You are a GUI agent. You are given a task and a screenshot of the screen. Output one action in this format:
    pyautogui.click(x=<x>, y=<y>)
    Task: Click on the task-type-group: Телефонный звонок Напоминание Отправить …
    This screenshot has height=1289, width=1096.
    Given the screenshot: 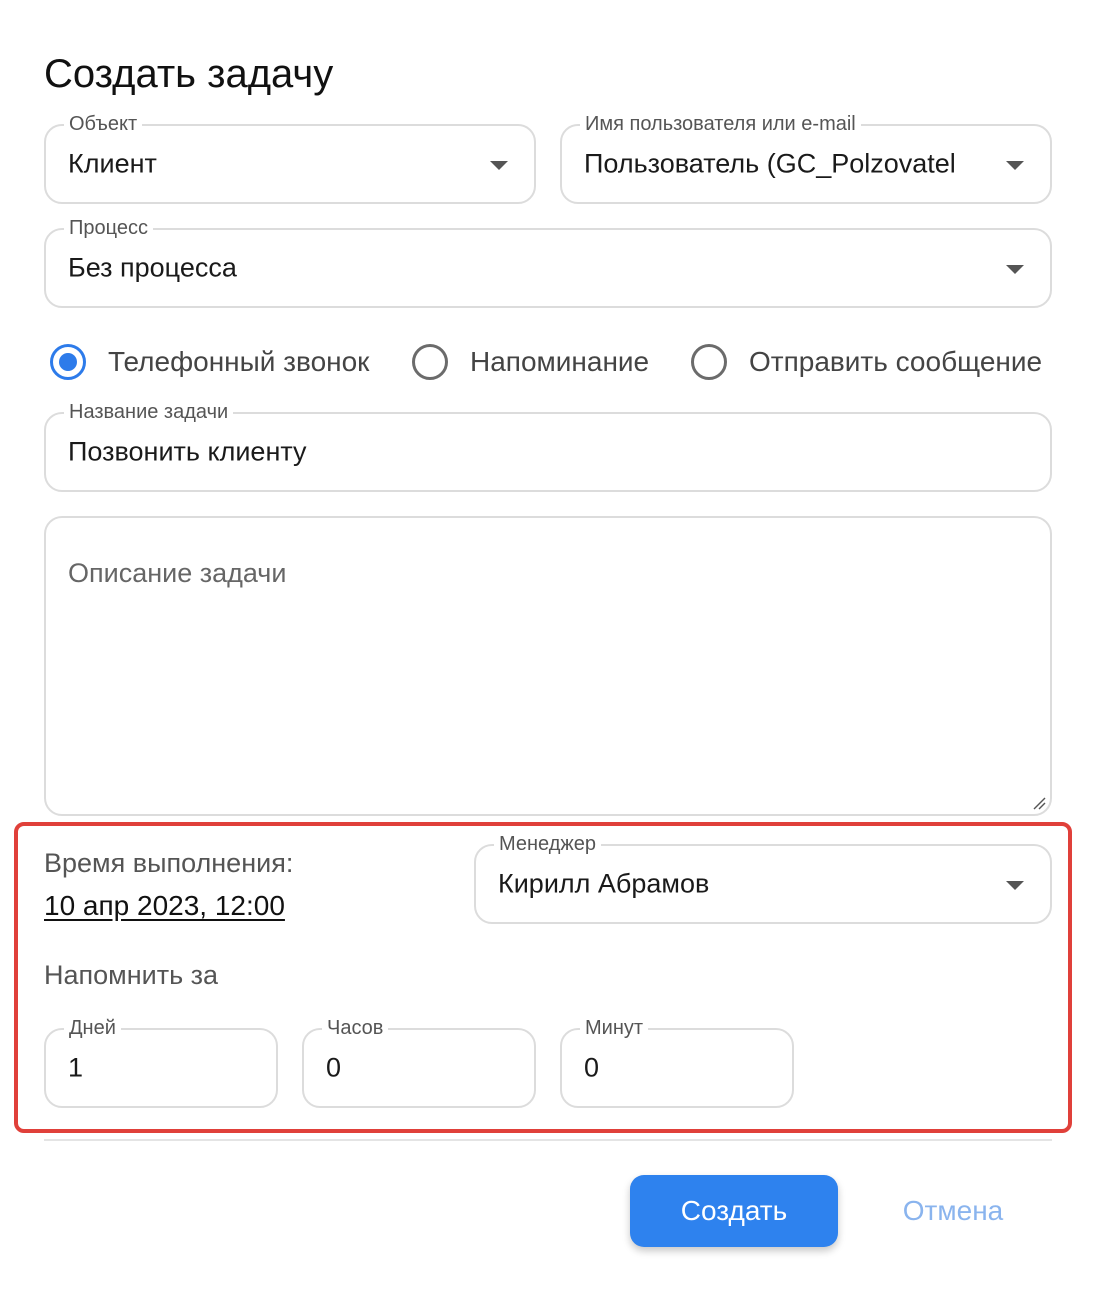 What is the action you would take?
    pyautogui.click(x=549, y=362)
    